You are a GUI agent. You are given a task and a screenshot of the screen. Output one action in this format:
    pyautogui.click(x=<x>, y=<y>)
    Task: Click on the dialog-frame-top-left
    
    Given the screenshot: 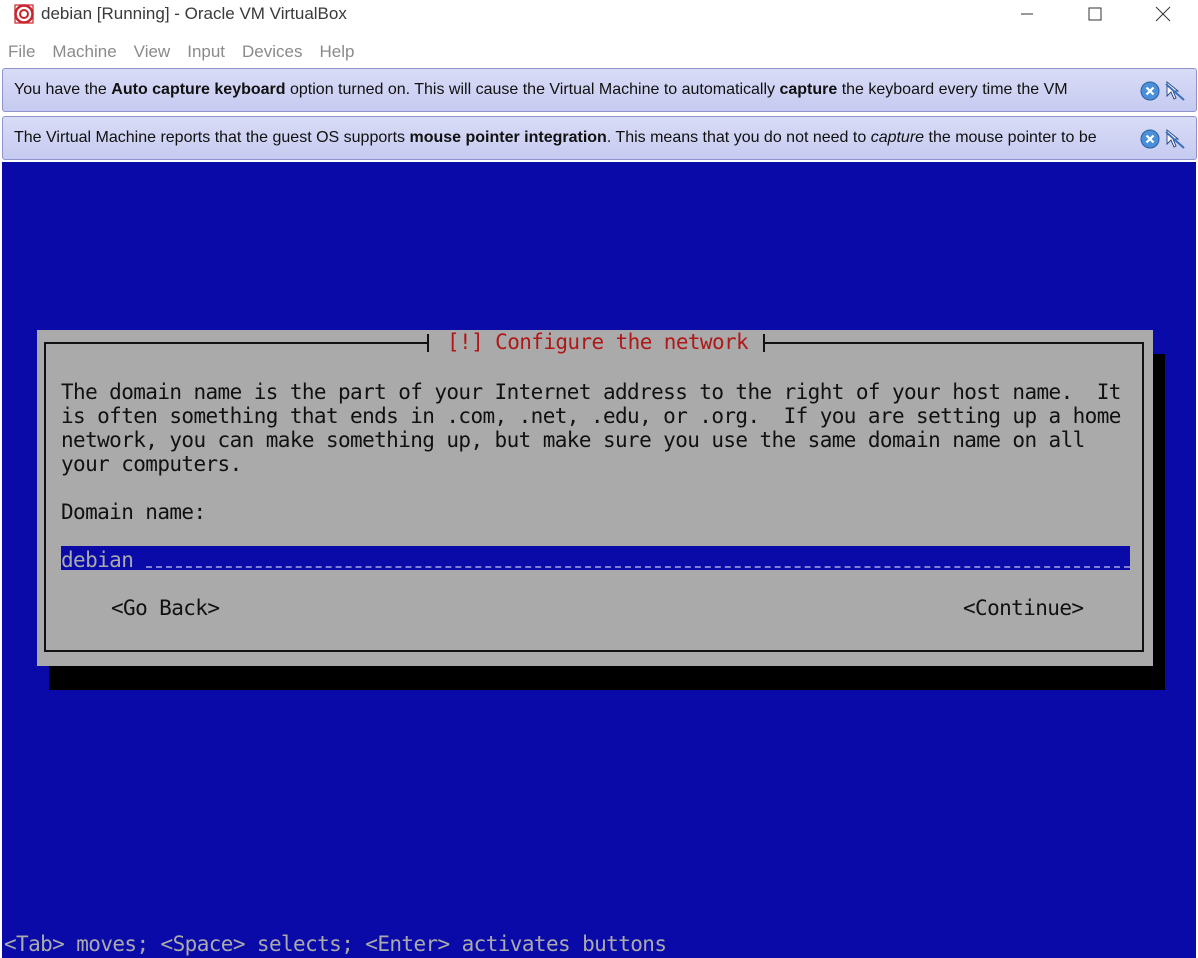 What is the action you would take?
    pyautogui.click(x=236, y=343)
    